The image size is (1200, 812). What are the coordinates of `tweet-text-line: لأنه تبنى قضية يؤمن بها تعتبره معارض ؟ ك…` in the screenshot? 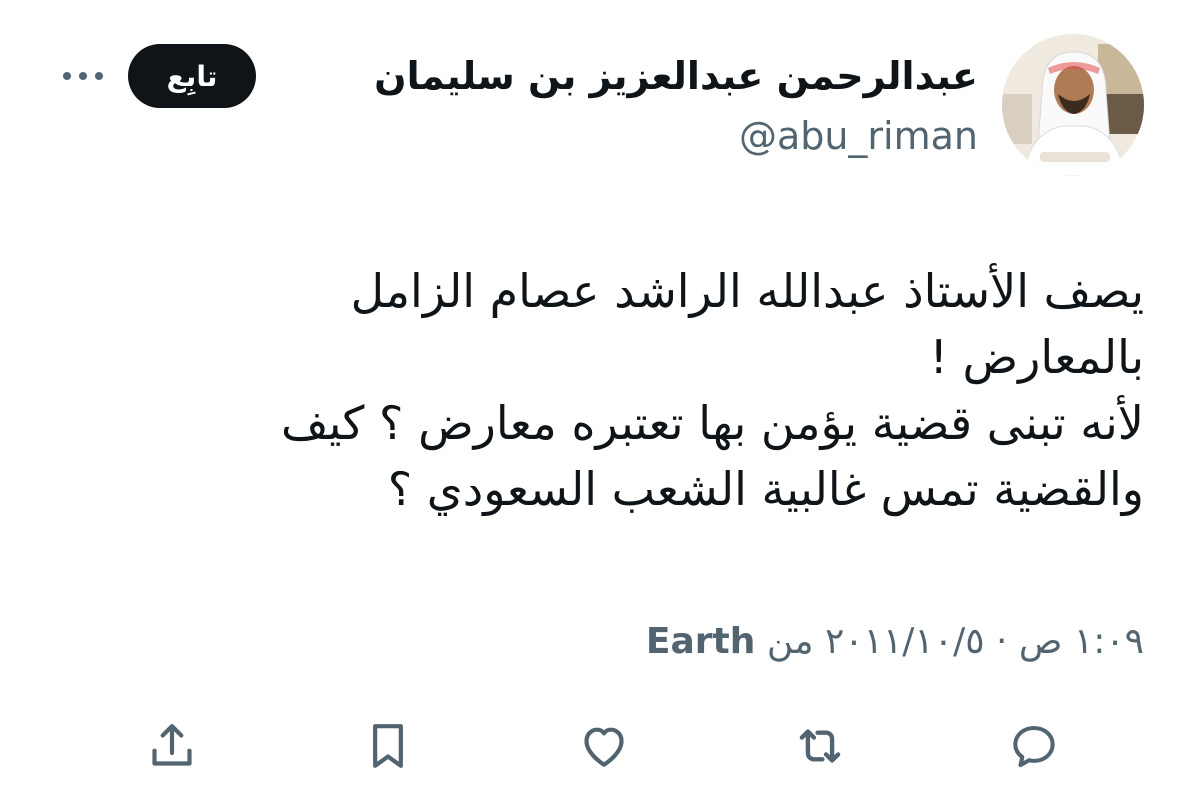 It's located at (712, 423).